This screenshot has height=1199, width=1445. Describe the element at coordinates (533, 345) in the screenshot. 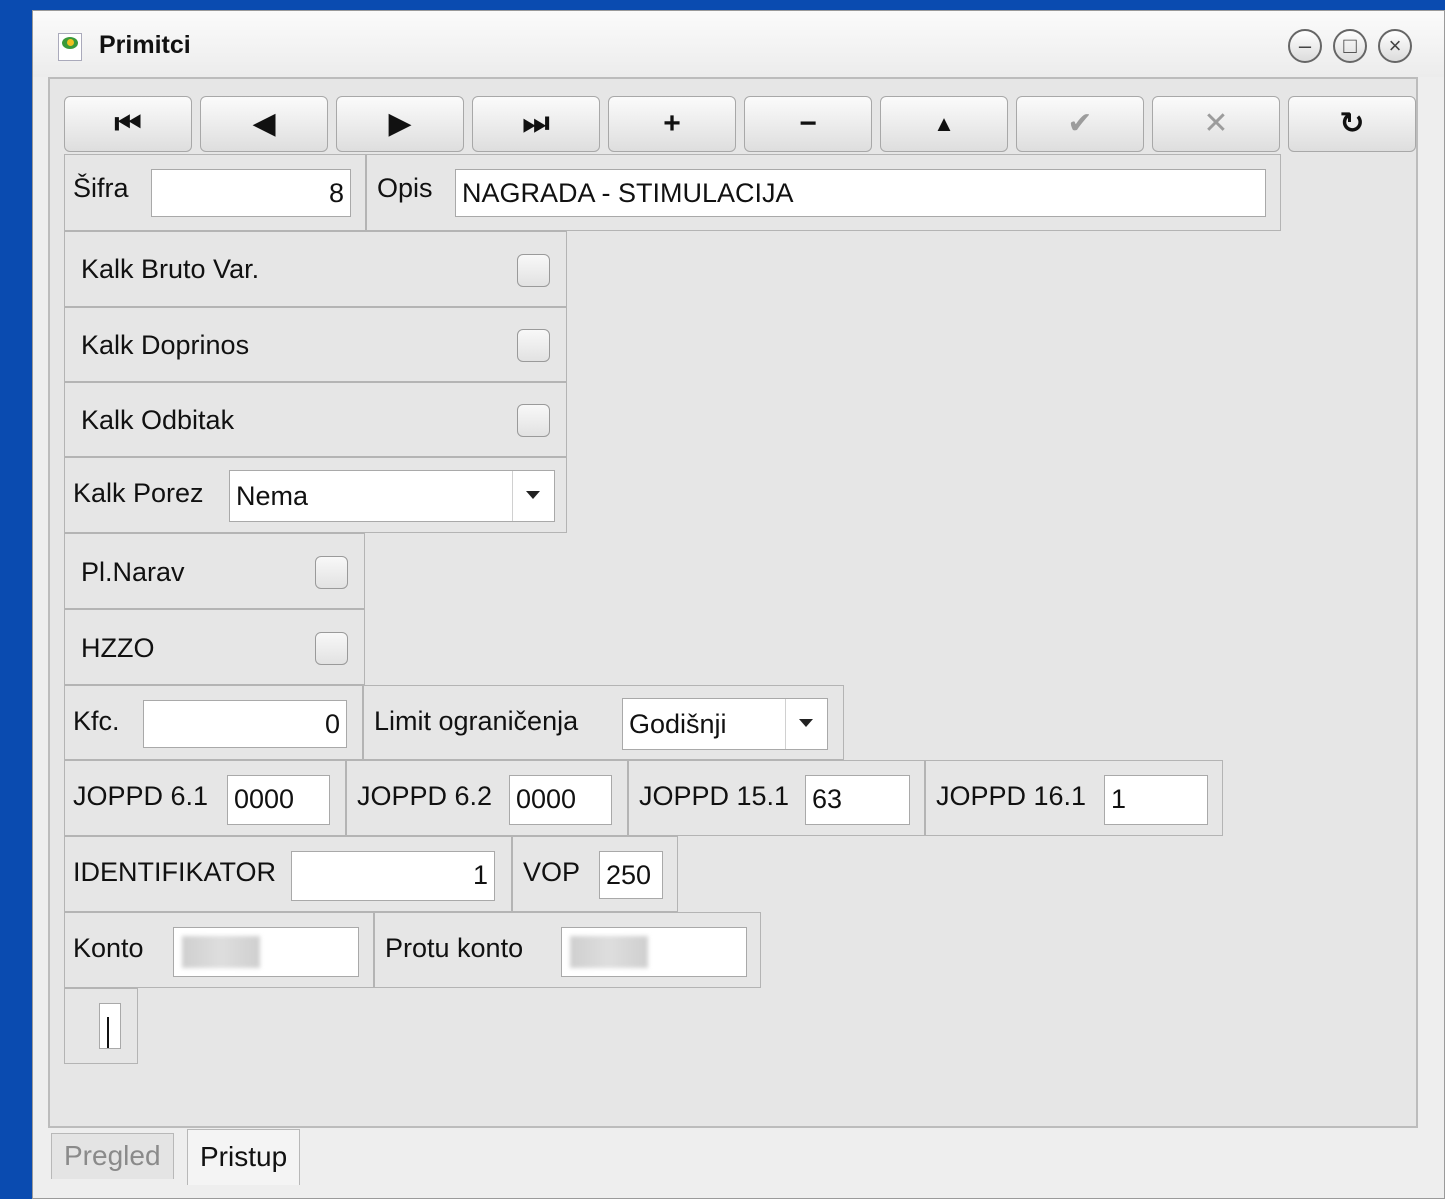

I see `kalk-doprinos-checkbox` at that location.